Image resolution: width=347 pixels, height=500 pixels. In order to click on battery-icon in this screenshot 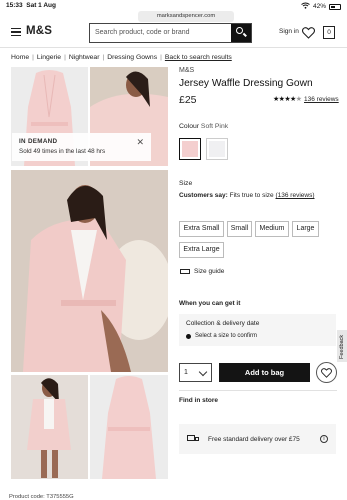, I will do `click(335, 6)`.